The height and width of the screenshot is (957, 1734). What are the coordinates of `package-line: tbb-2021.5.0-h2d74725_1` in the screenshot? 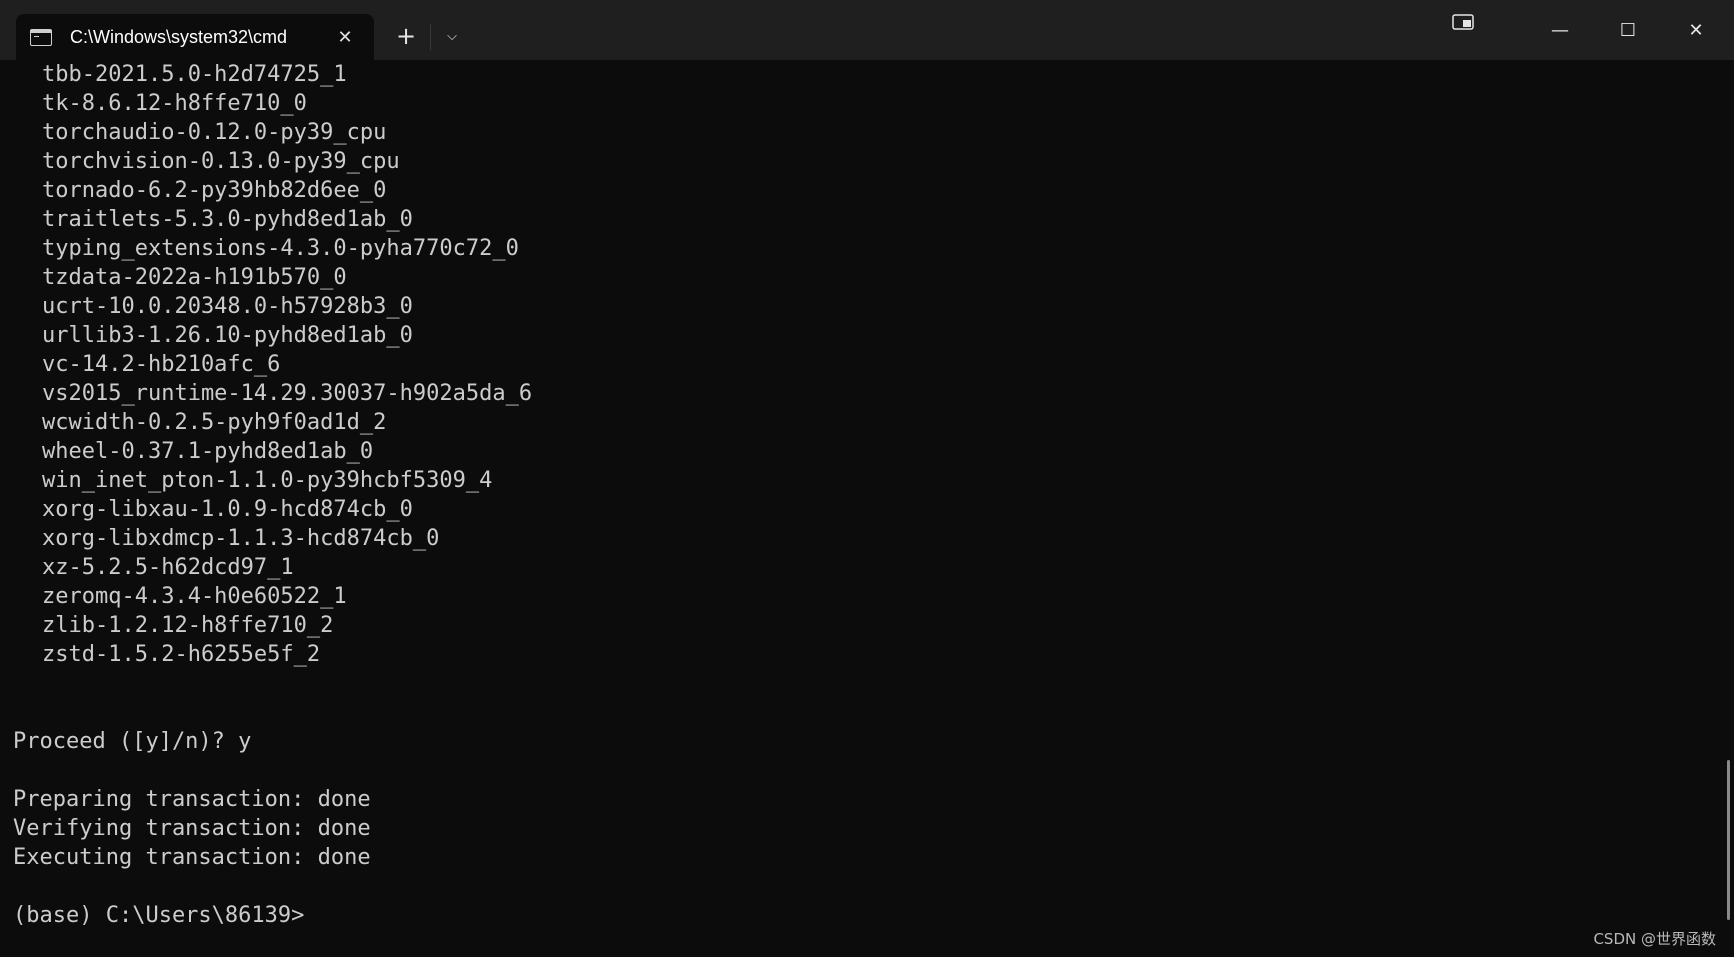 It's located at (194, 74).